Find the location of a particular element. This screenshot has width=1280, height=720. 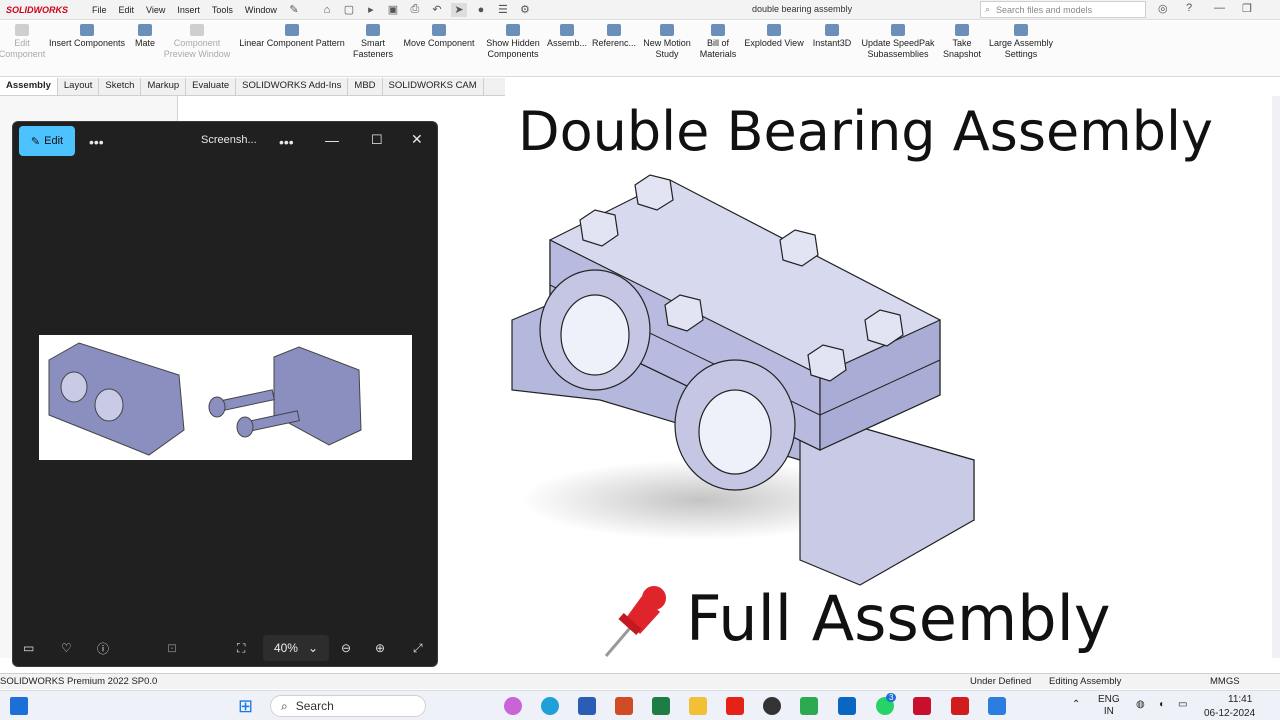

insert-components-button: Insert Components is located at coordinates (87, 48).